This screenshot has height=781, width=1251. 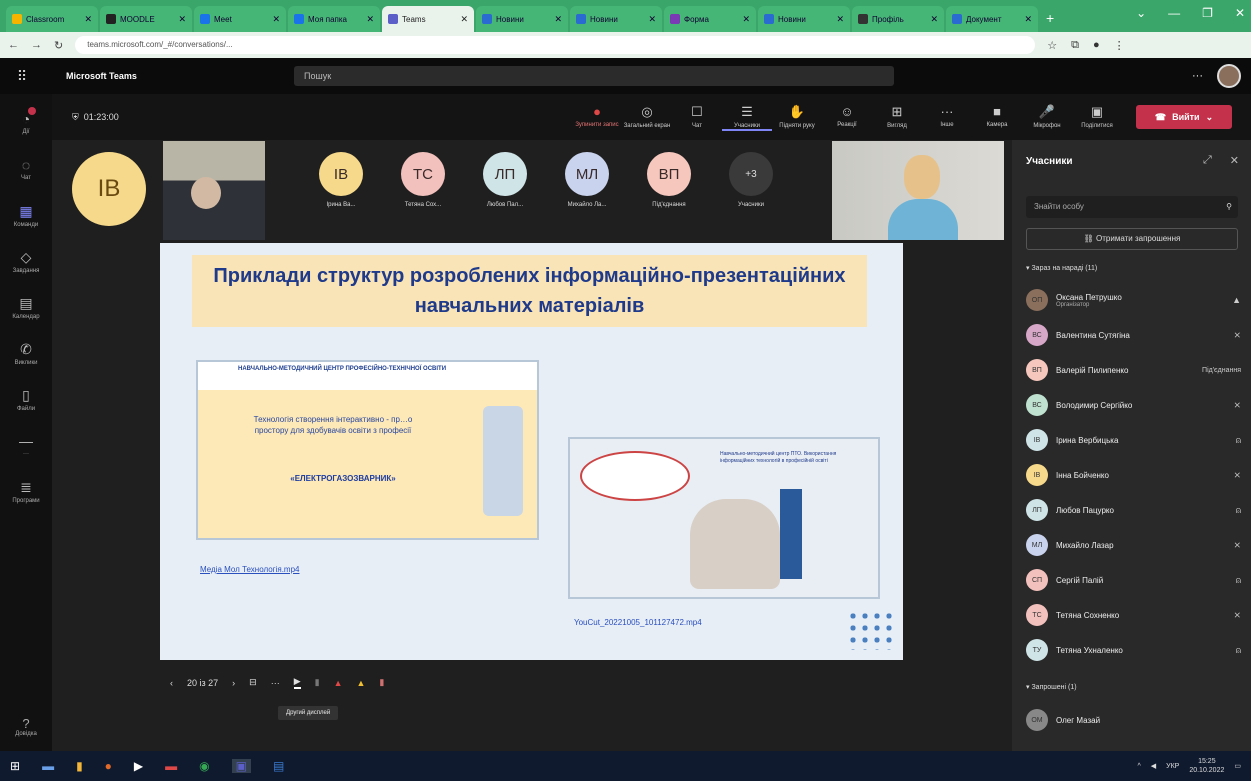 What do you see at coordinates (1141, 13) in the screenshot?
I see `window-control-icon: ⌄` at bounding box center [1141, 13].